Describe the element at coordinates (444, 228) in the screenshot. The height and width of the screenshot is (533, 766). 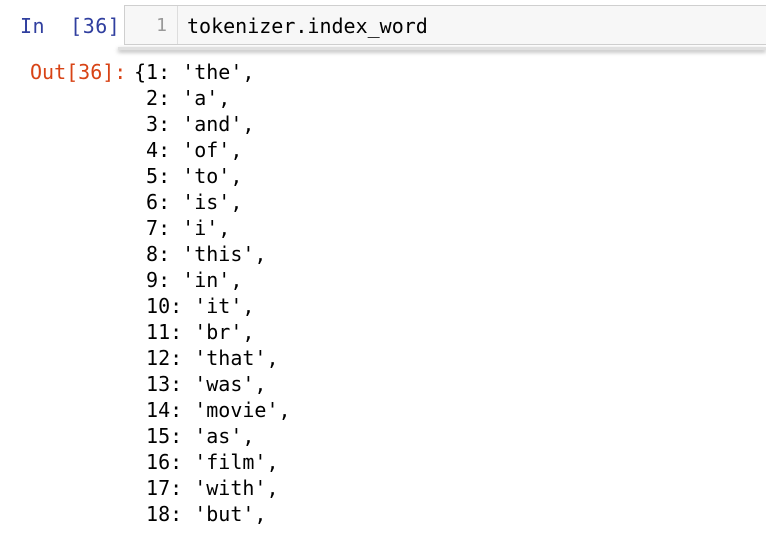
I see `output-line: 7: 'i',` at that location.